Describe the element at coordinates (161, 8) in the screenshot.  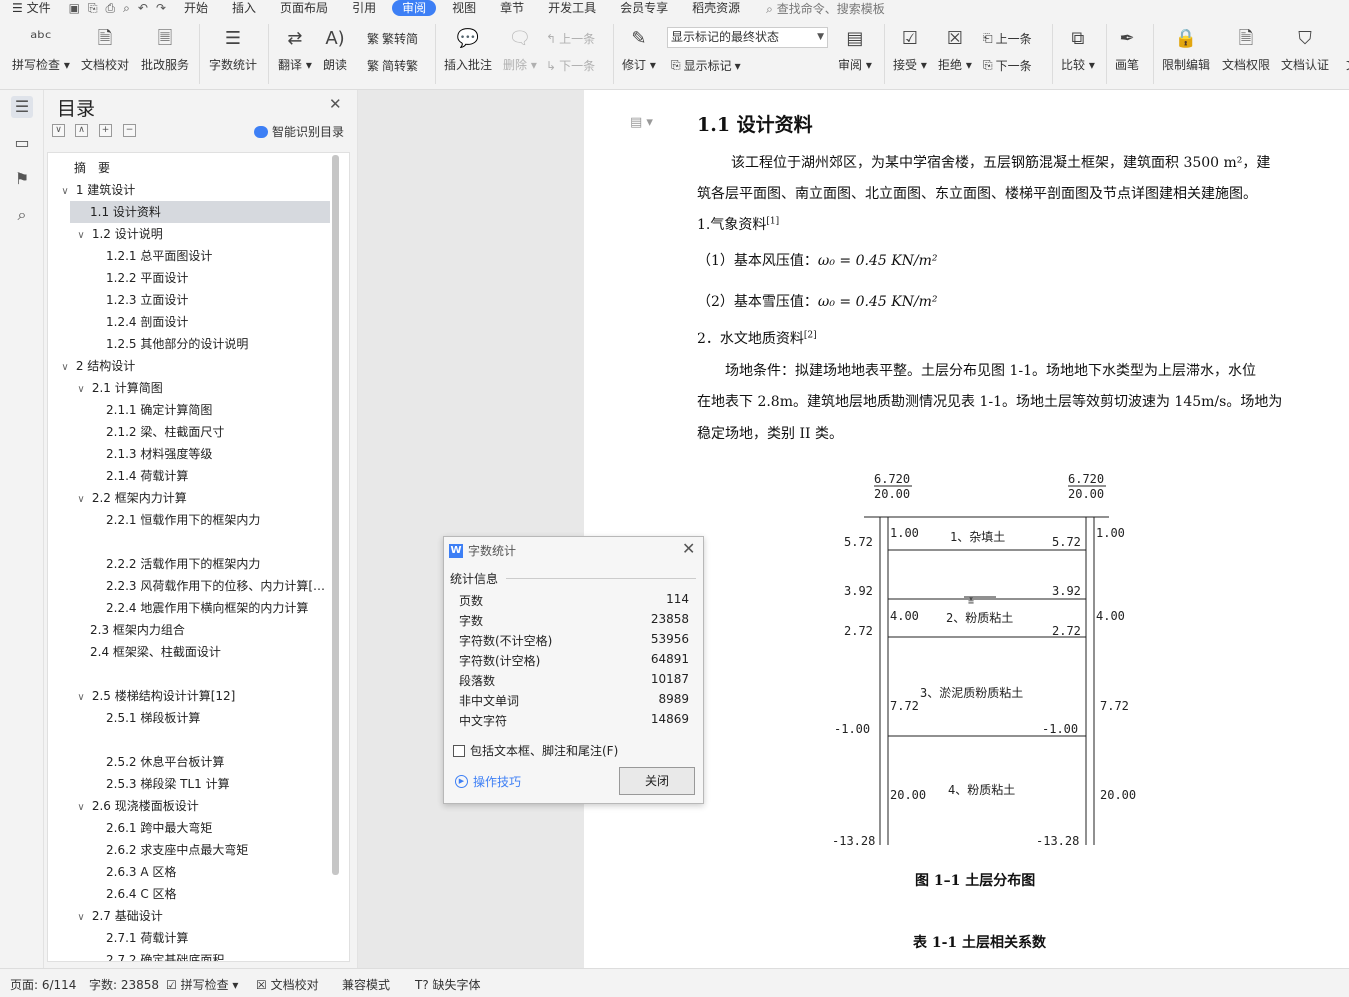
I see `redo-icon: ↷` at that location.